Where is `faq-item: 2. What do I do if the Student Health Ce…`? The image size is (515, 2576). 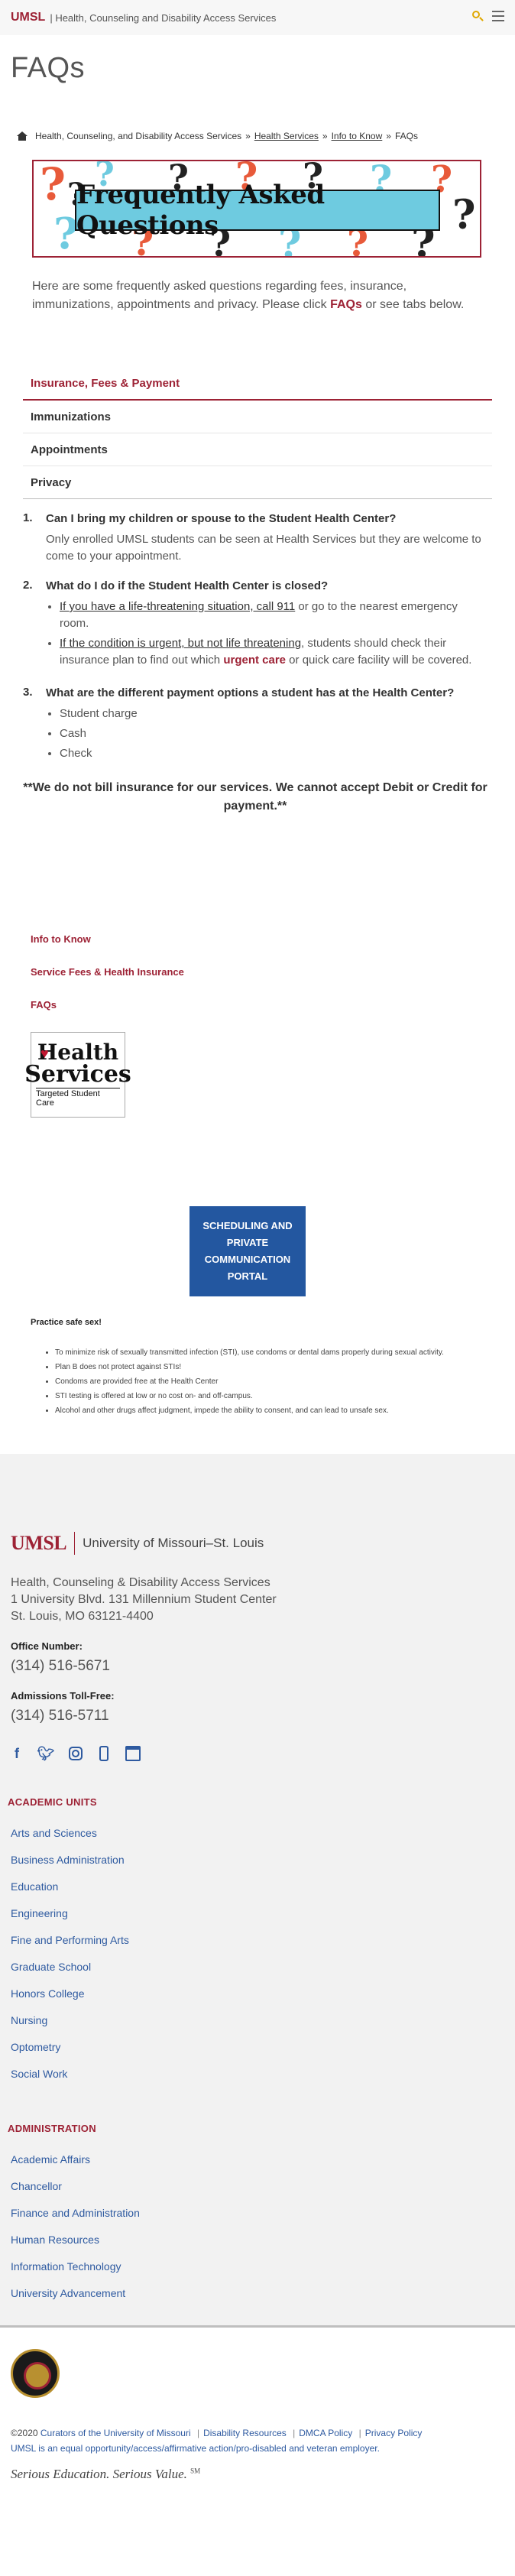
faq-item: 2. What do I do if the Student Health Ce… is located at coordinates (255, 625).